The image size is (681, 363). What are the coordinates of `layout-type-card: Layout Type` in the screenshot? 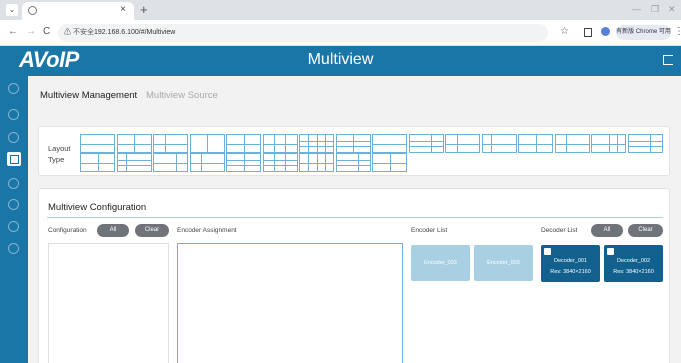 It's located at (354, 151).